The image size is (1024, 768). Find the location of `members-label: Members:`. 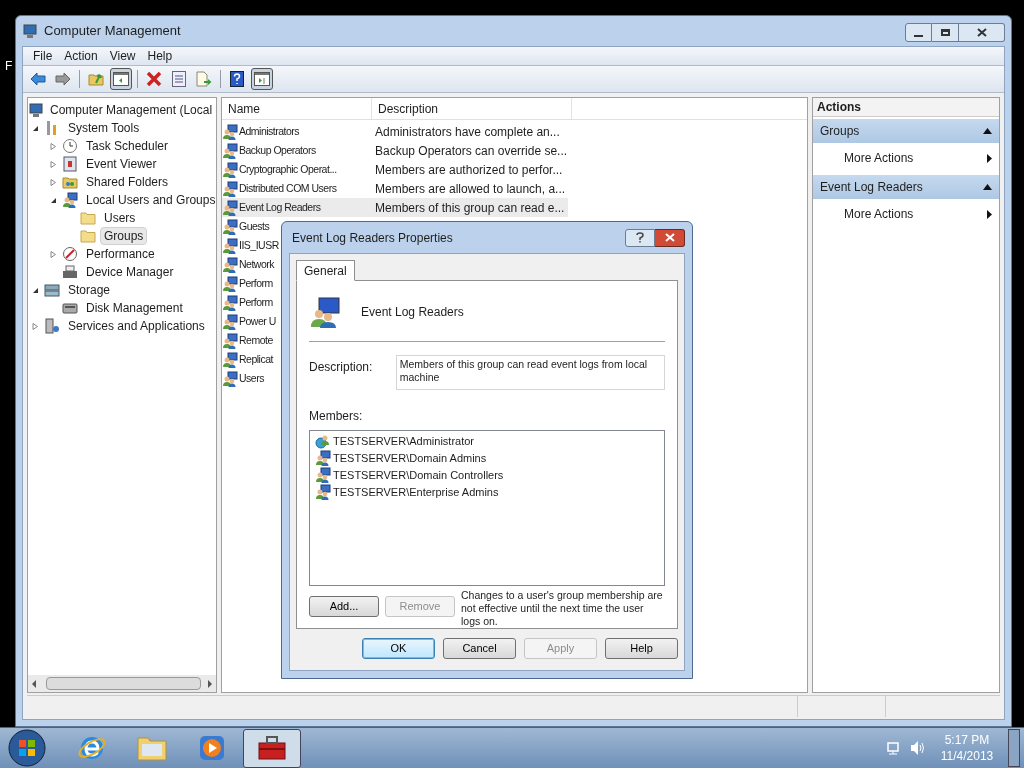

members-label: Members: is located at coordinates (336, 416).